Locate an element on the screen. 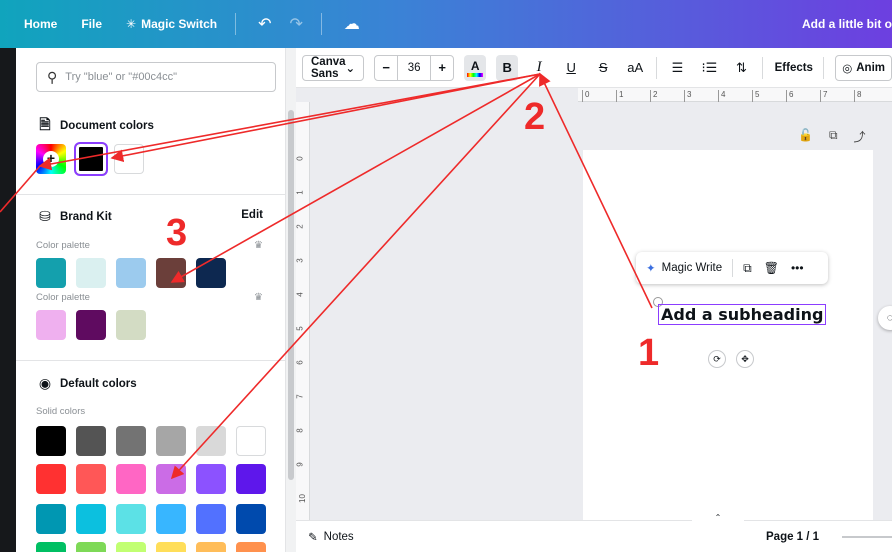 This screenshot has width=892, height=552. ruler-tick: 9 is located at coordinates (300, 464).